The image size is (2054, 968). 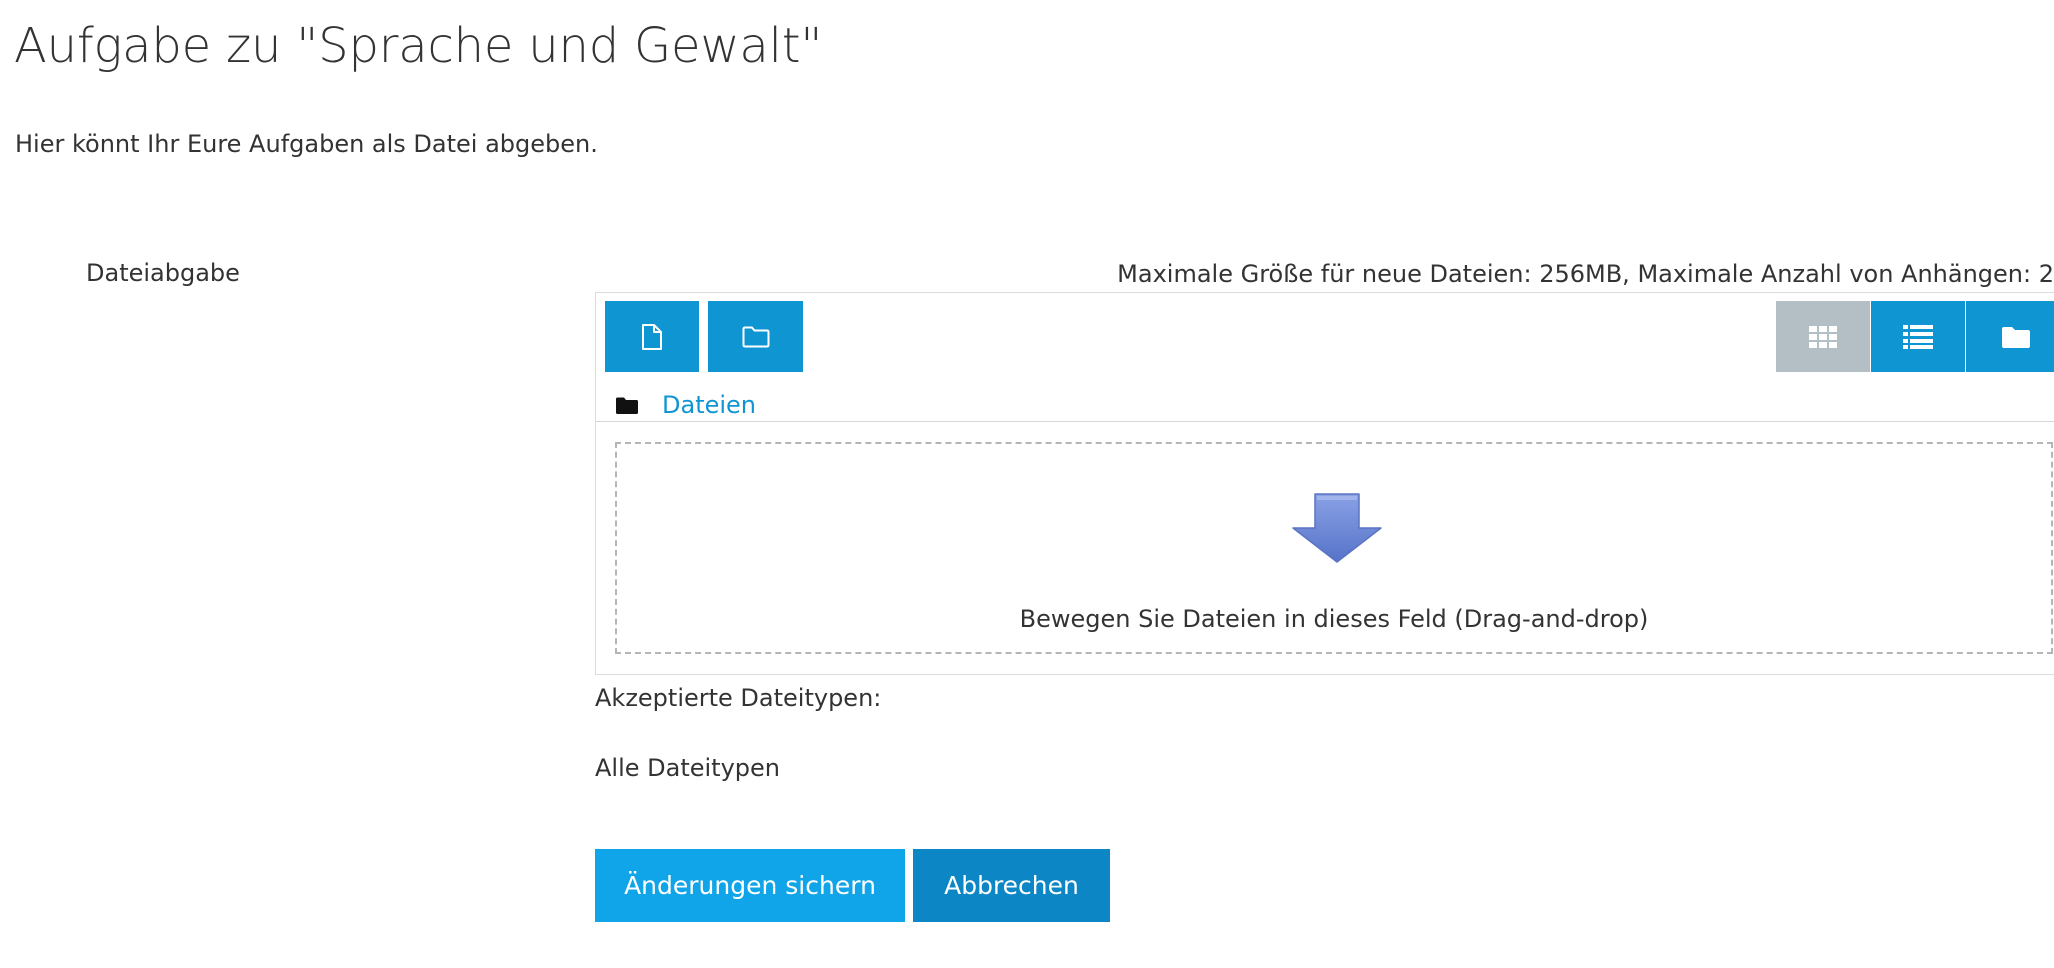 What do you see at coordinates (1325, 421) in the screenshot?
I see `divider` at bounding box center [1325, 421].